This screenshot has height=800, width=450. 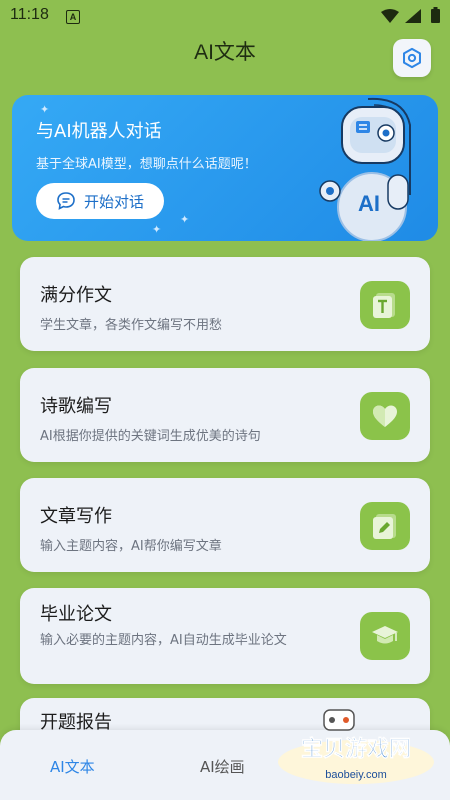 I want to click on status-bar: 11:18 A, so click(x=225, y=16).